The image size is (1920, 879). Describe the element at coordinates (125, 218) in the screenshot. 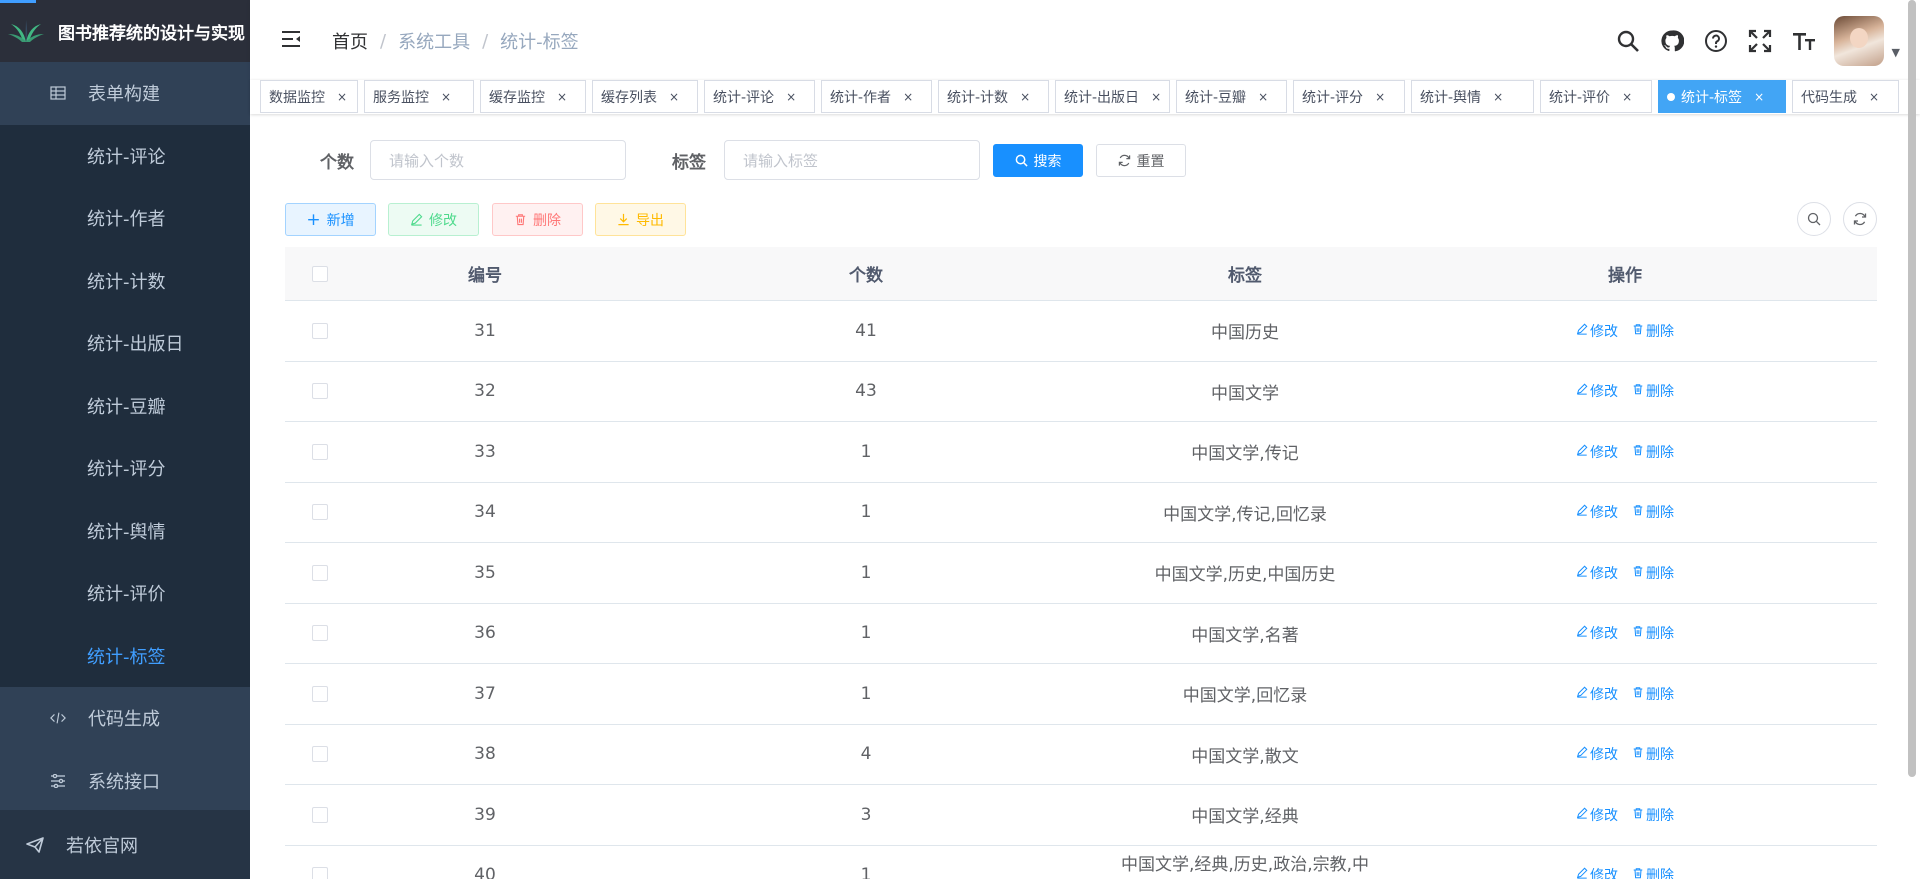

I see `sidebar-item-2: 统计-作者` at that location.